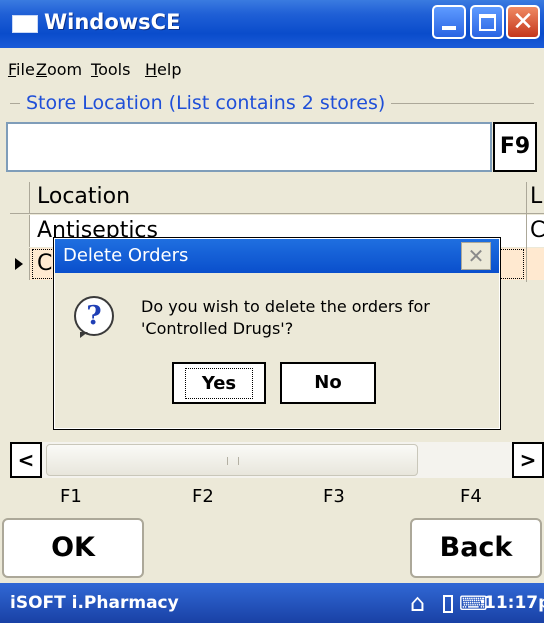 The height and width of the screenshot is (623, 544). I want to click on menu-help: Help, so click(163, 69).